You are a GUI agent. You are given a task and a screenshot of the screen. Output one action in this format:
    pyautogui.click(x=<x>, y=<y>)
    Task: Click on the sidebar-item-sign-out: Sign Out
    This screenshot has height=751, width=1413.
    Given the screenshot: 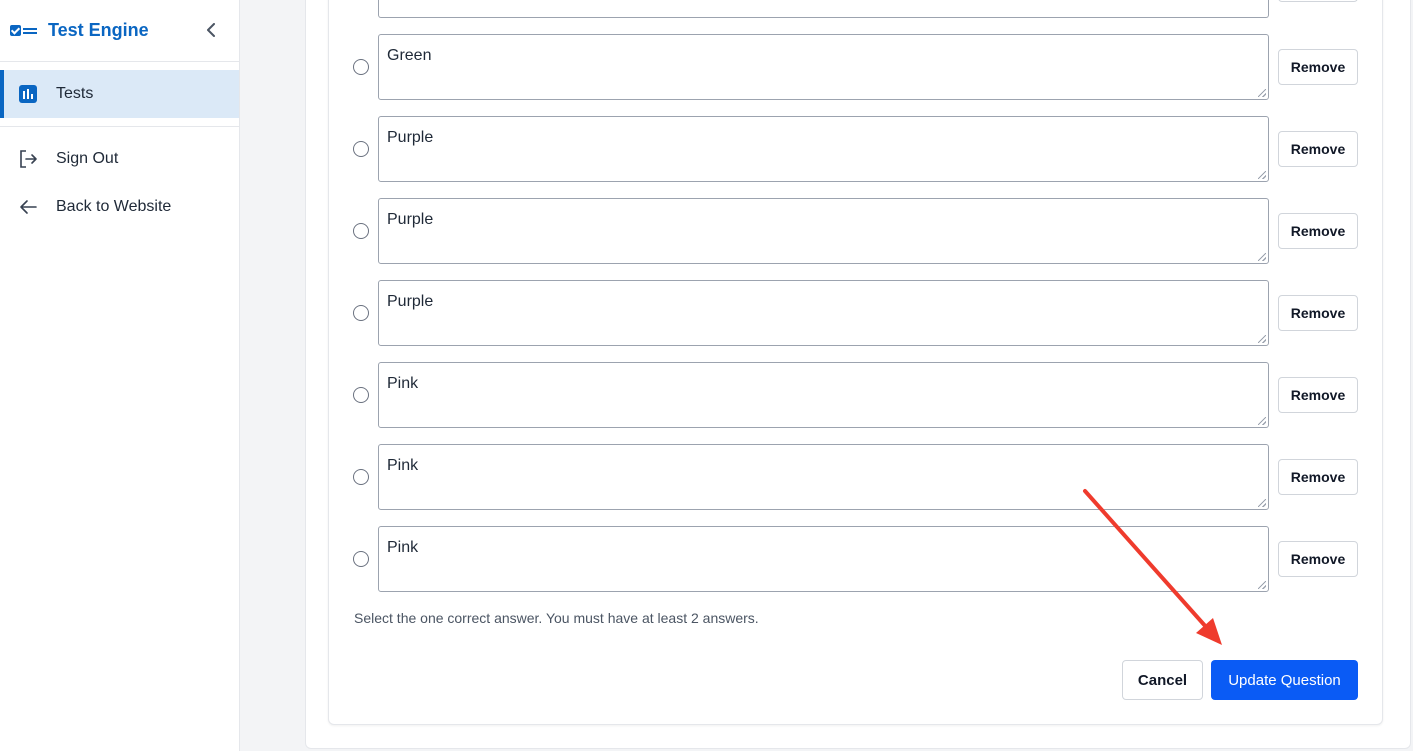 What is the action you would take?
    pyautogui.click(x=119, y=159)
    